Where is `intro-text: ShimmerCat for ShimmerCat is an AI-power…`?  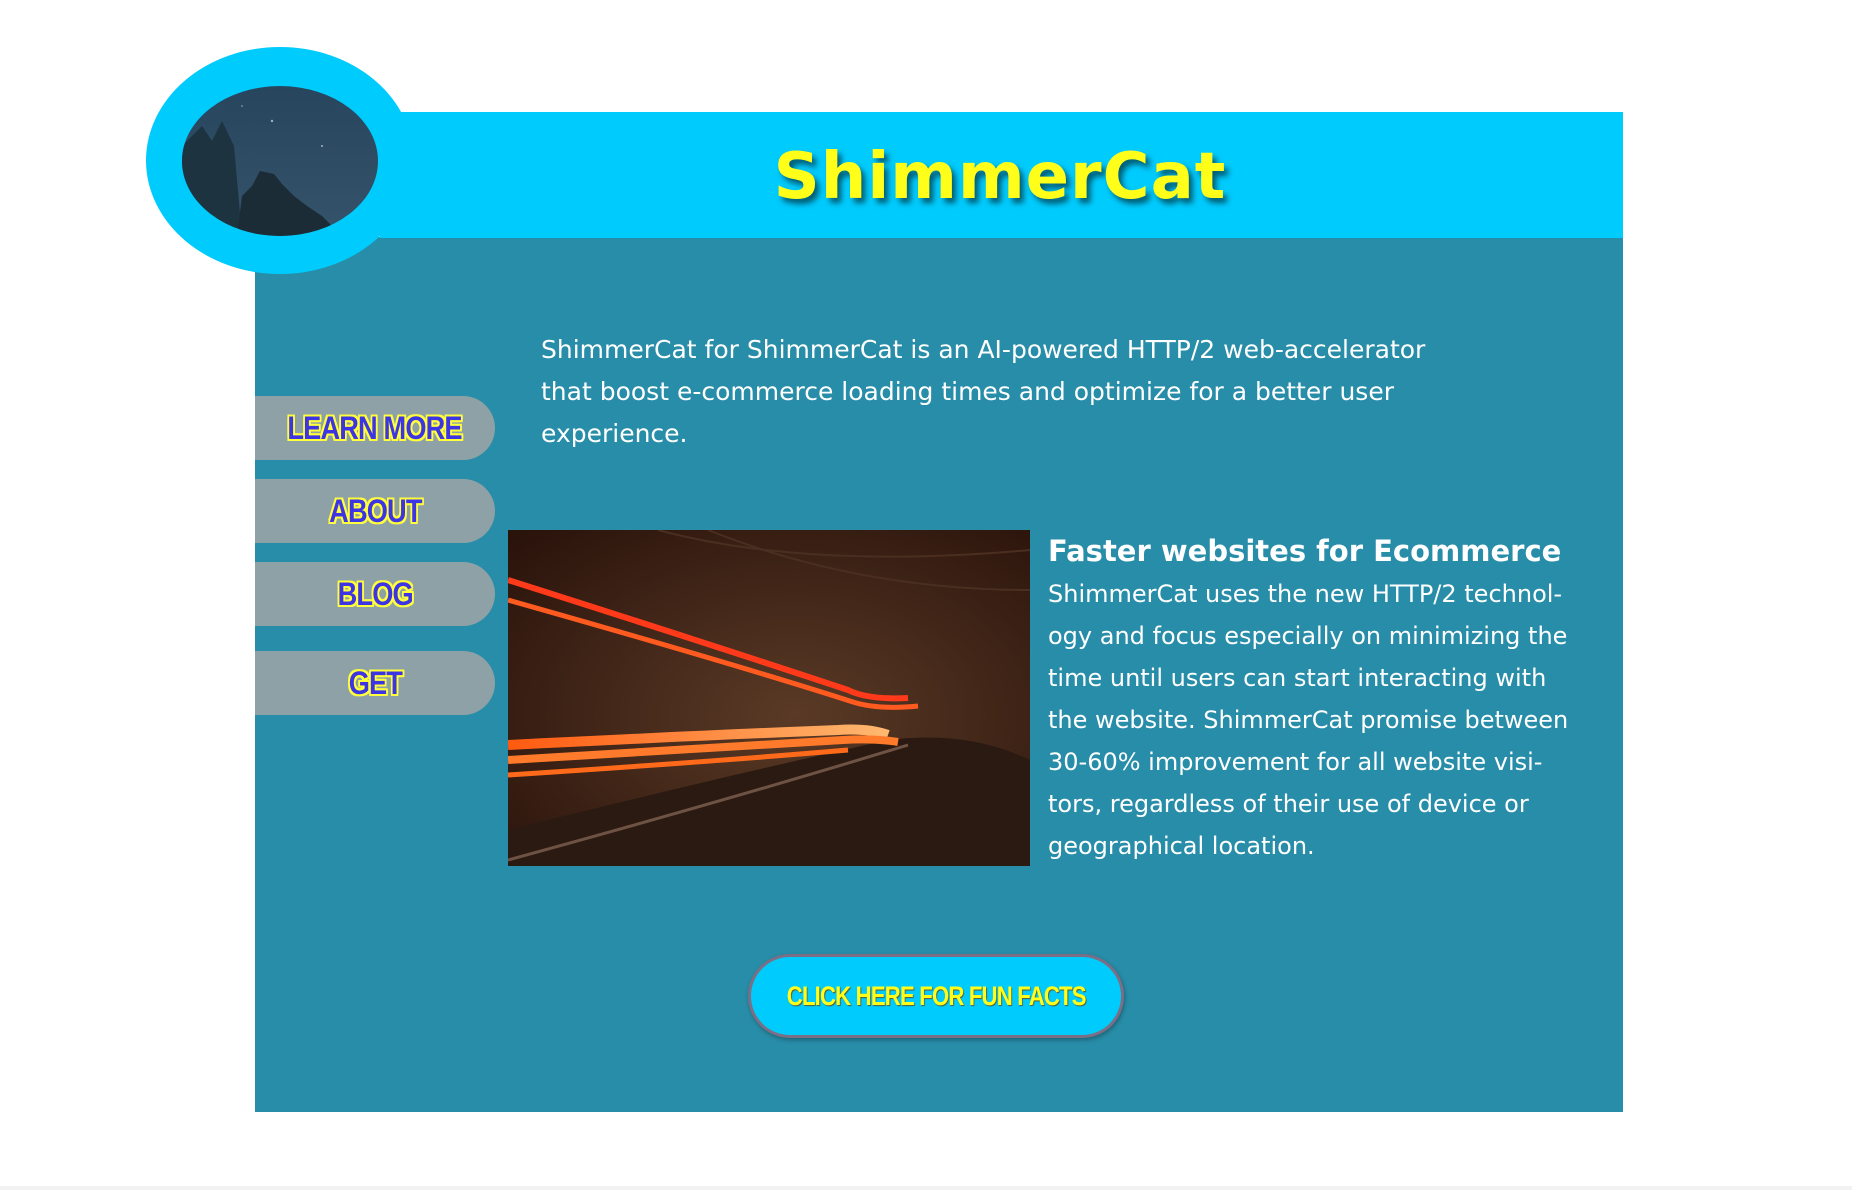
intro-text: ShimmerCat for ShimmerCat is an AI-power… is located at coordinates (983, 391).